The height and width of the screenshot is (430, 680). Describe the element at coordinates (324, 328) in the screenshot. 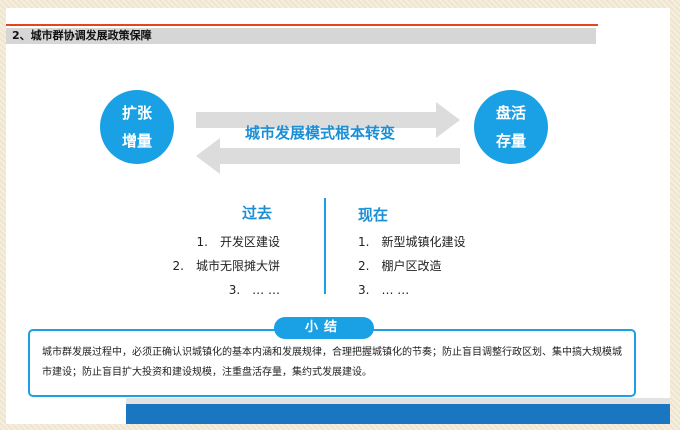

I see `summary-tag: 小结` at that location.